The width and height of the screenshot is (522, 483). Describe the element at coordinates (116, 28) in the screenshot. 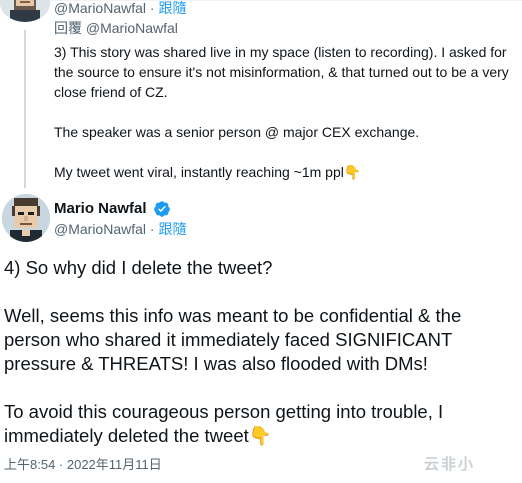

I see `replying-to-label: 回覆 @MarioNawfal` at that location.